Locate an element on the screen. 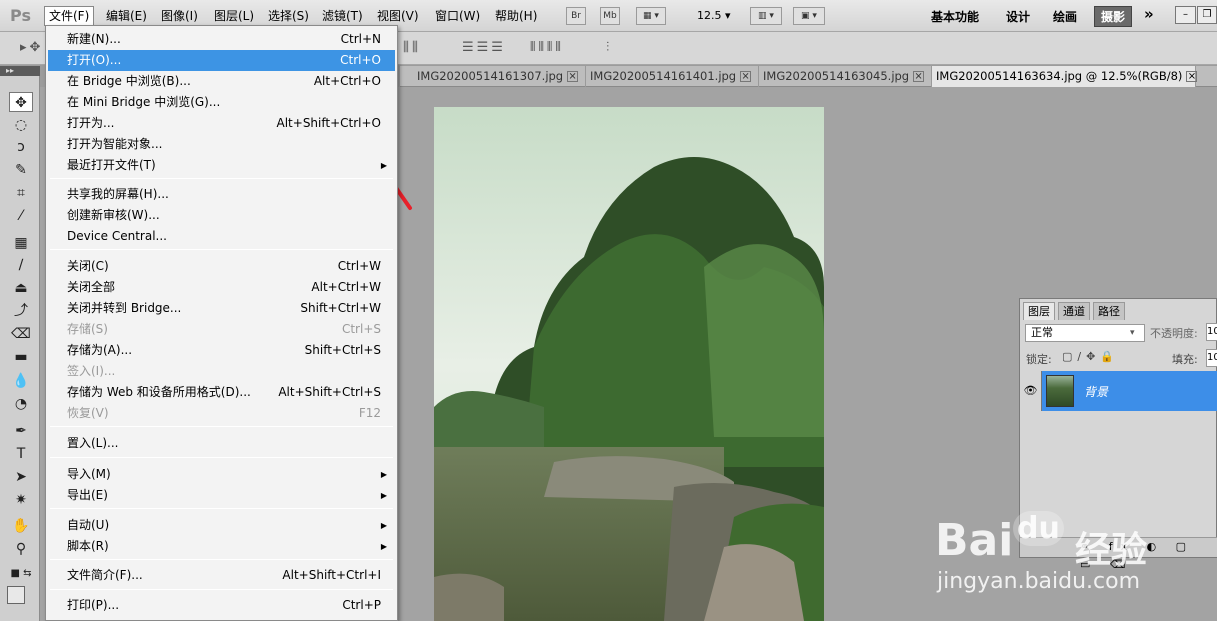 The width and height of the screenshot is (1217, 621). menu-item-shortcut: F12 is located at coordinates (369, 413).